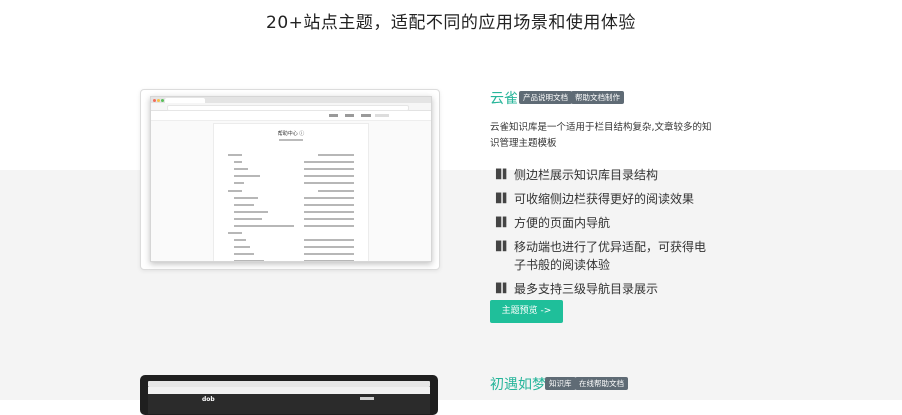 The height and width of the screenshot is (415, 902). What do you see at coordinates (289, 404) in the screenshot?
I see `site-header-mockup` at bounding box center [289, 404].